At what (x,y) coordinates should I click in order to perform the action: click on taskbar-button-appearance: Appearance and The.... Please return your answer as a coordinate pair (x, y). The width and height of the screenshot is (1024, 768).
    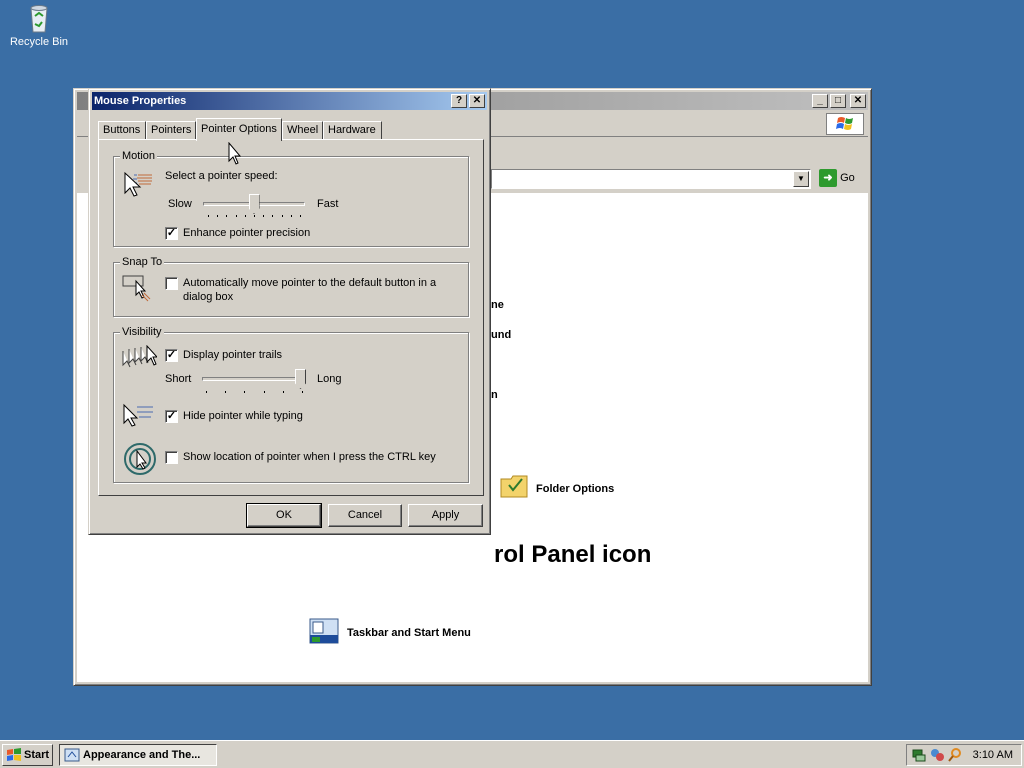
    Looking at the image, I should click on (138, 755).